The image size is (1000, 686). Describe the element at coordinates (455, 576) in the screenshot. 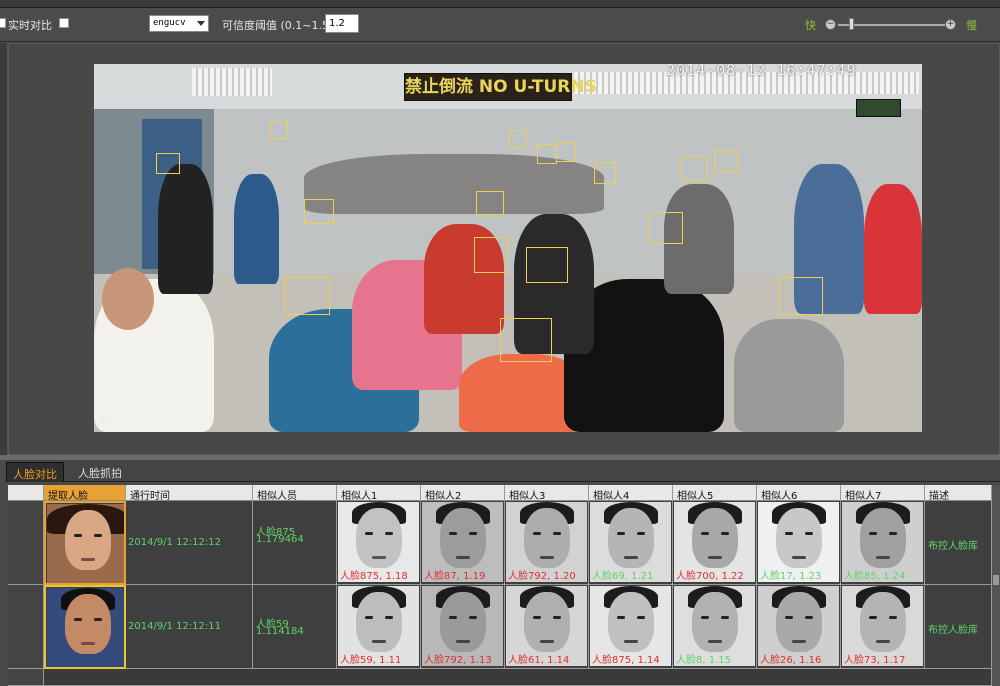

I see `match-label: 人脸87, 1.19` at that location.